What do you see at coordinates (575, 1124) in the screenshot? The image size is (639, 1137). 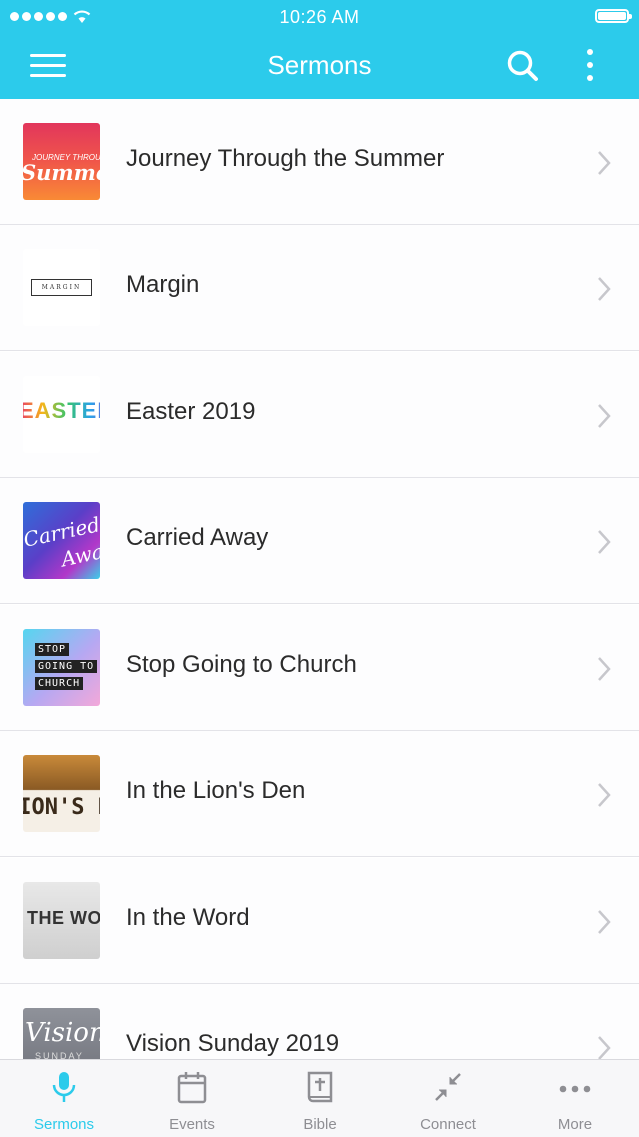 I see `tab-label: More` at bounding box center [575, 1124].